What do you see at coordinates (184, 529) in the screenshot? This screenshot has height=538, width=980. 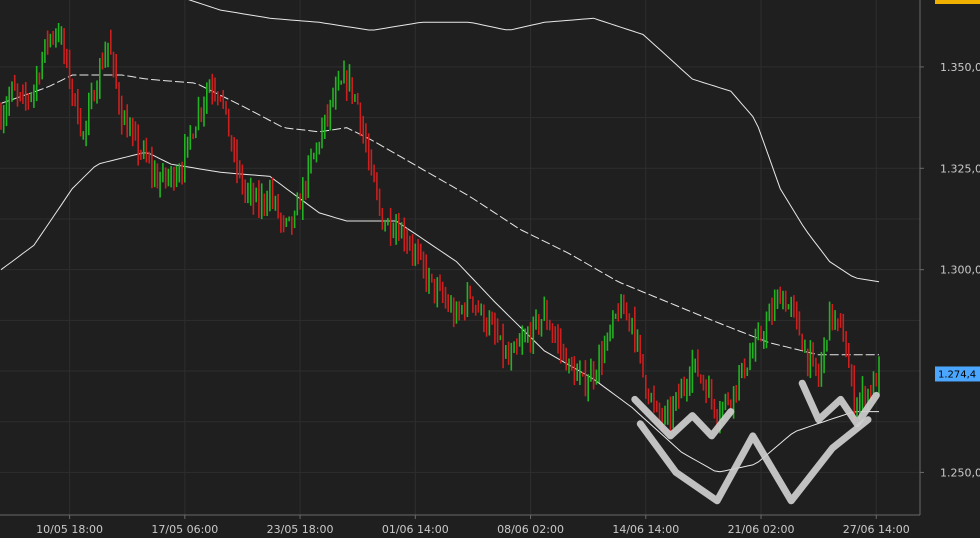 I see `x-tick-label: 17/05 06:00` at bounding box center [184, 529].